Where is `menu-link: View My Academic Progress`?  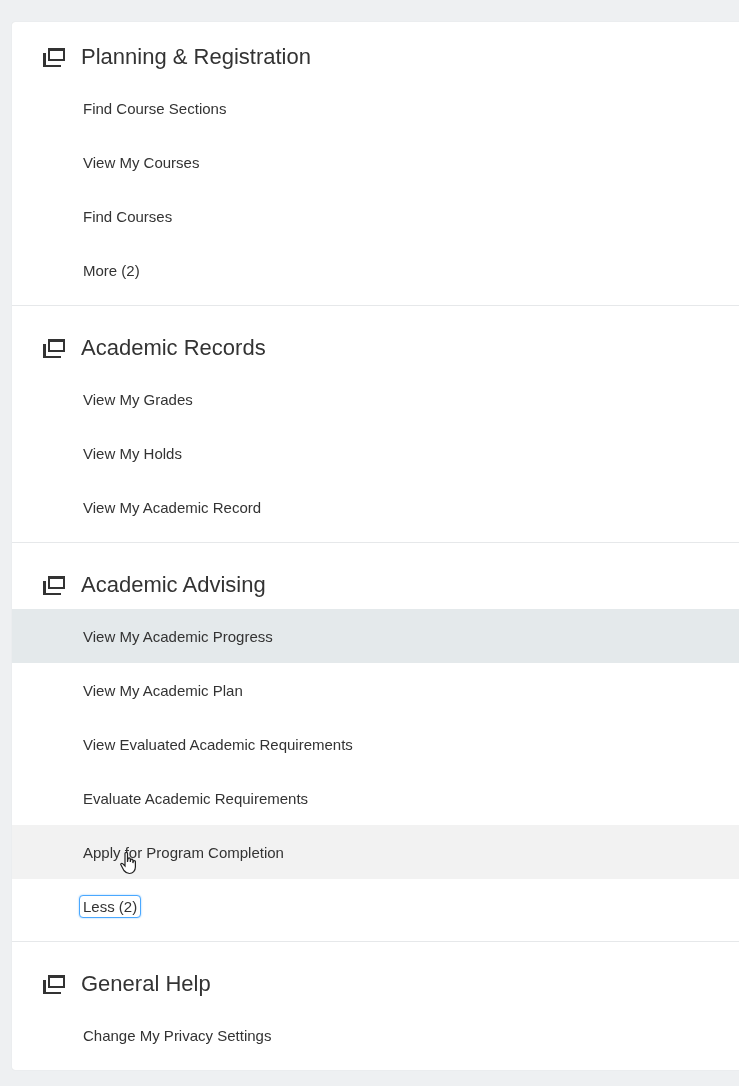 menu-link: View My Academic Progress is located at coordinates (178, 636).